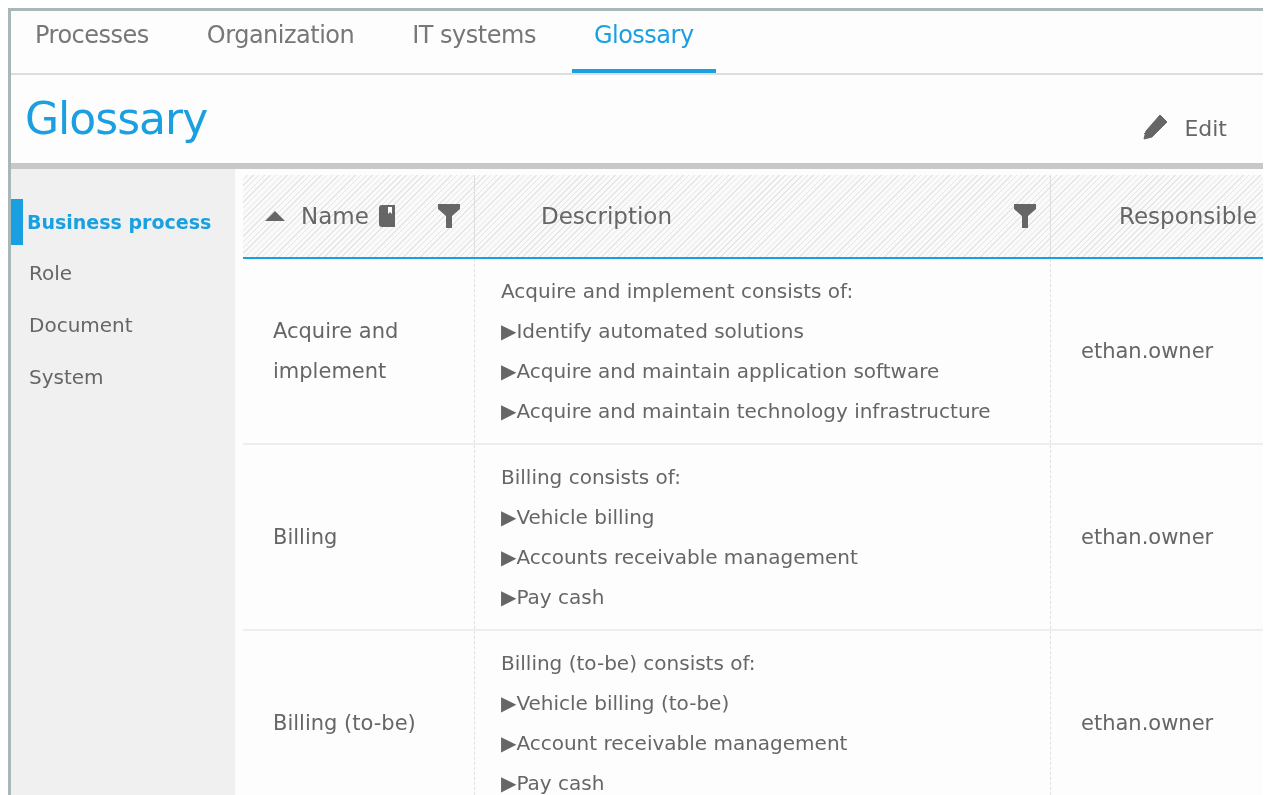  Describe the element at coordinates (123, 273) in the screenshot. I see `sidebar-item: Role` at that location.